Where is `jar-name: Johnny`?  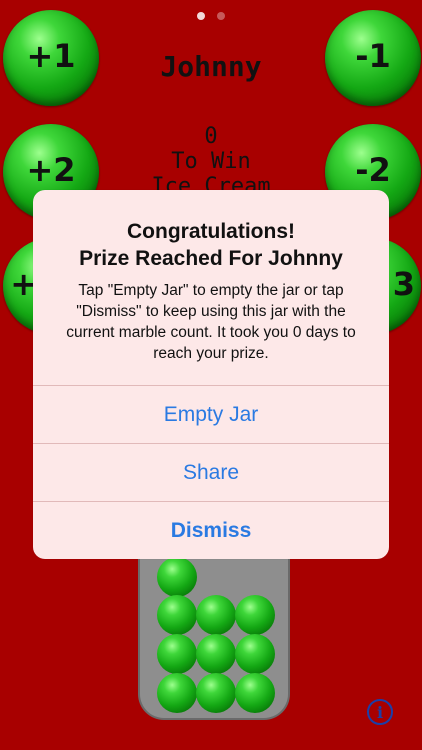 jar-name: Johnny is located at coordinates (211, 66).